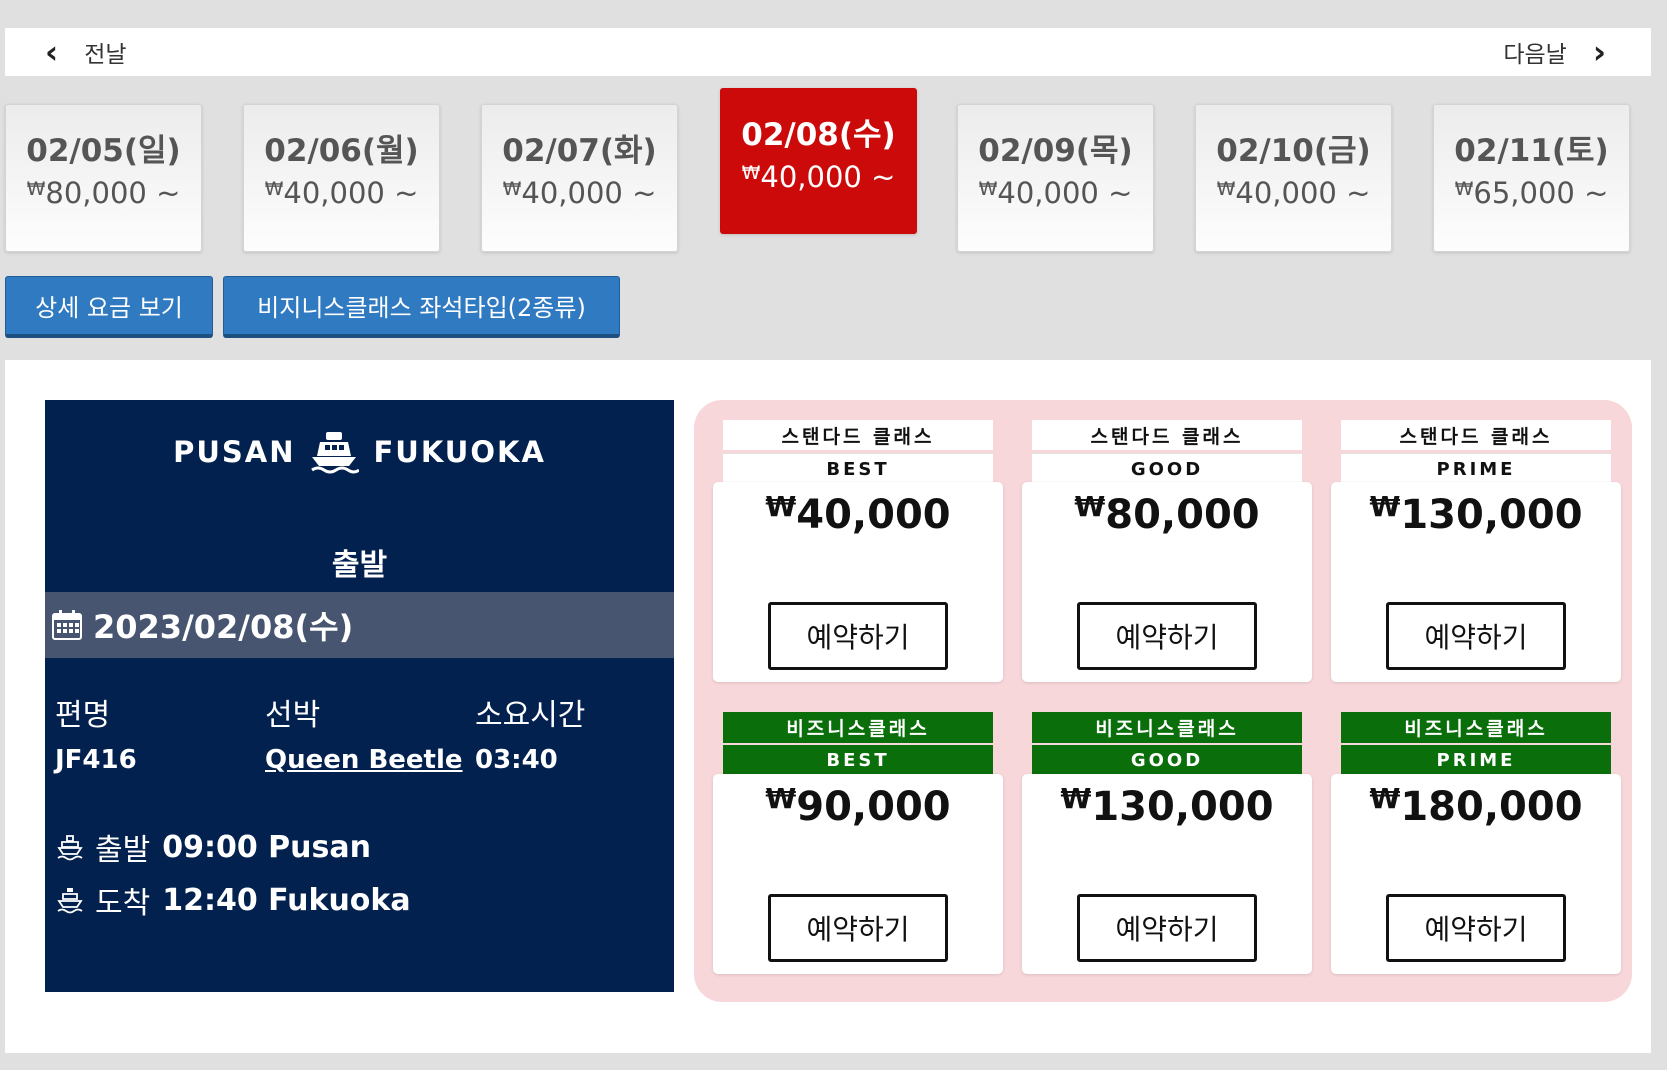 This screenshot has height=1070, width=1667. I want to click on ship-name-link: Queen Beetle, so click(364, 760).